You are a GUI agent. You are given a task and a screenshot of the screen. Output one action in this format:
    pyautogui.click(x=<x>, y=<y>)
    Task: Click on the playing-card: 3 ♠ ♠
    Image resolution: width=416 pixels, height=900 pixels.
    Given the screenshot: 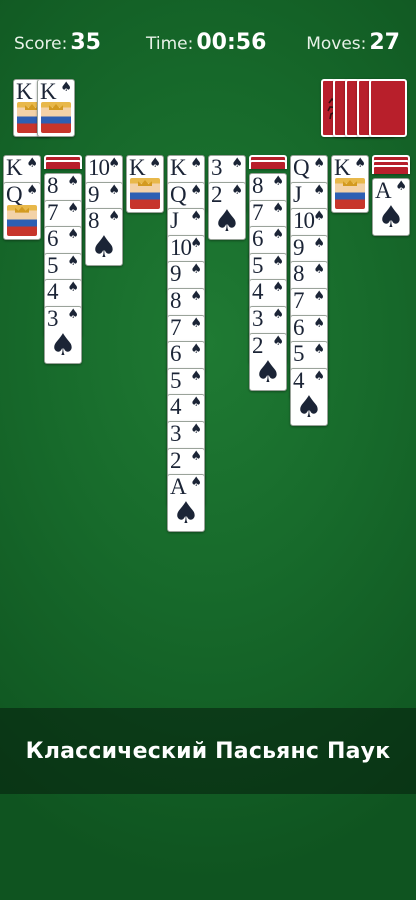 What is the action you would take?
    pyautogui.click(x=63, y=335)
    